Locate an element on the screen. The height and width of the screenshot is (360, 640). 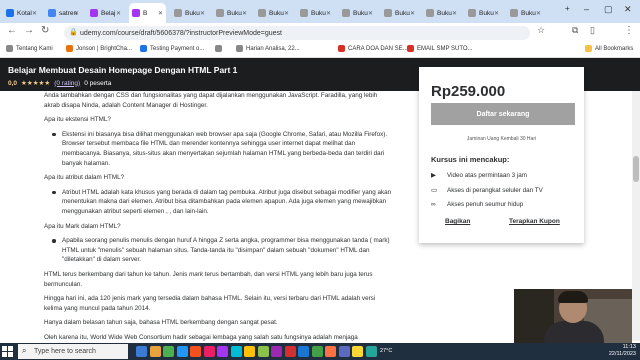
share-link: Bagikan is located at coordinates (457, 221).